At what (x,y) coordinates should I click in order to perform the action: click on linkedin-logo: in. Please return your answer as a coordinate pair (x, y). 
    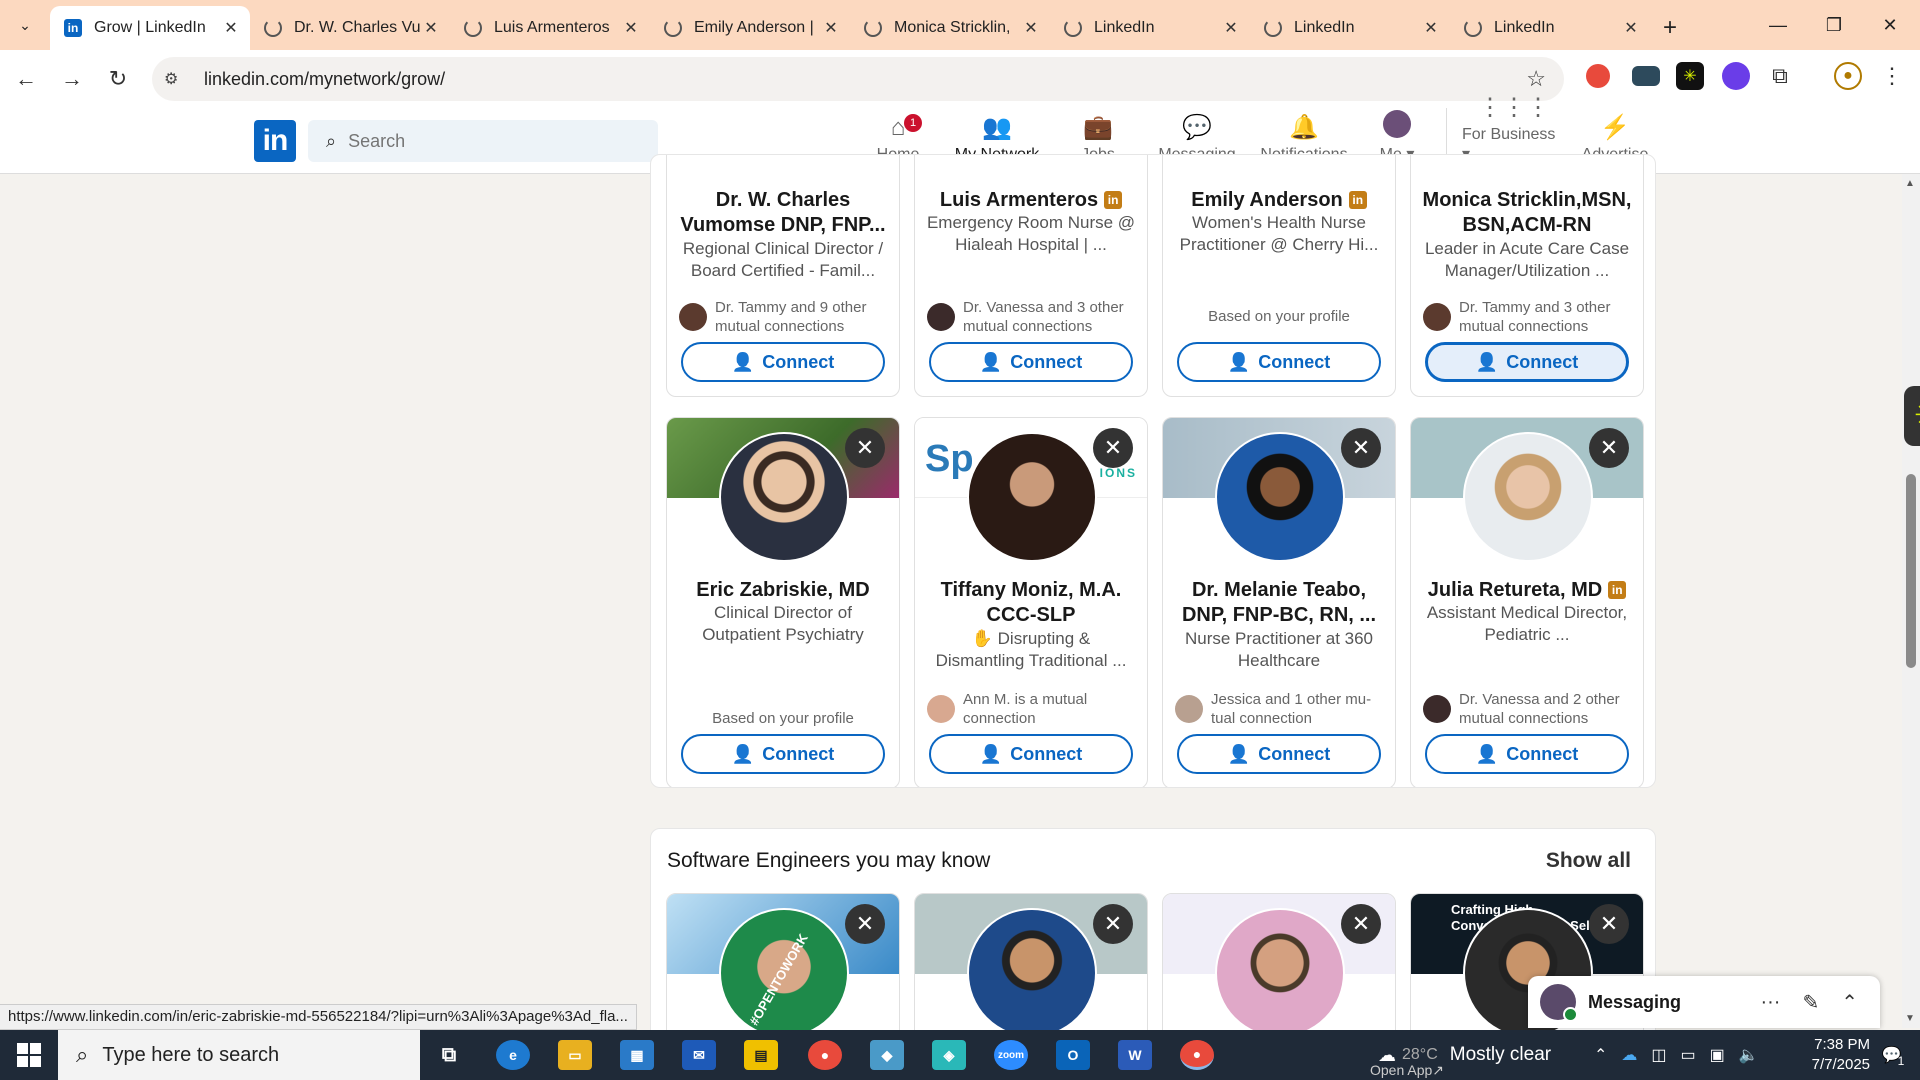
    Looking at the image, I should click on (275, 141).